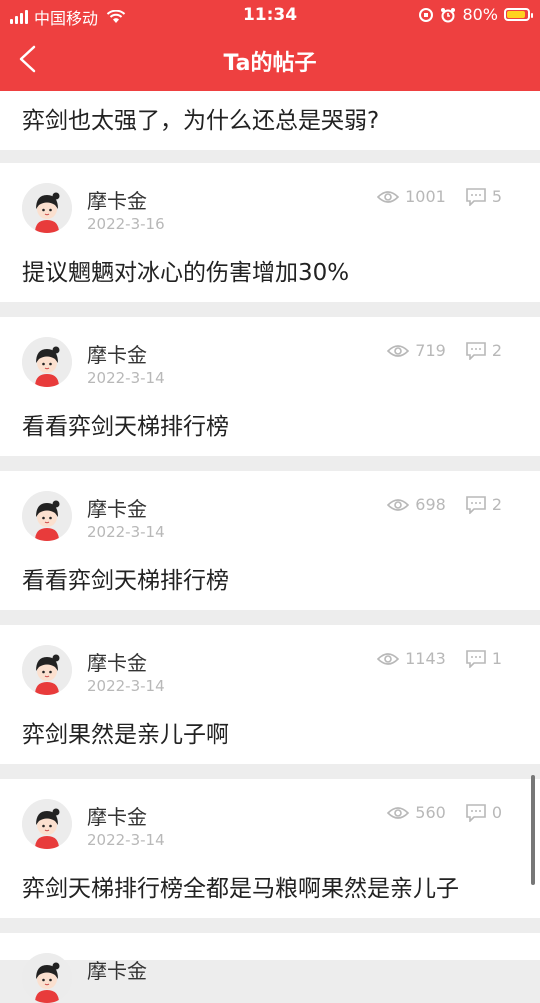  Describe the element at coordinates (270, 45) in the screenshot. I see `app-header: 中国移动 11:34 80% Ta的帖子` at that location.